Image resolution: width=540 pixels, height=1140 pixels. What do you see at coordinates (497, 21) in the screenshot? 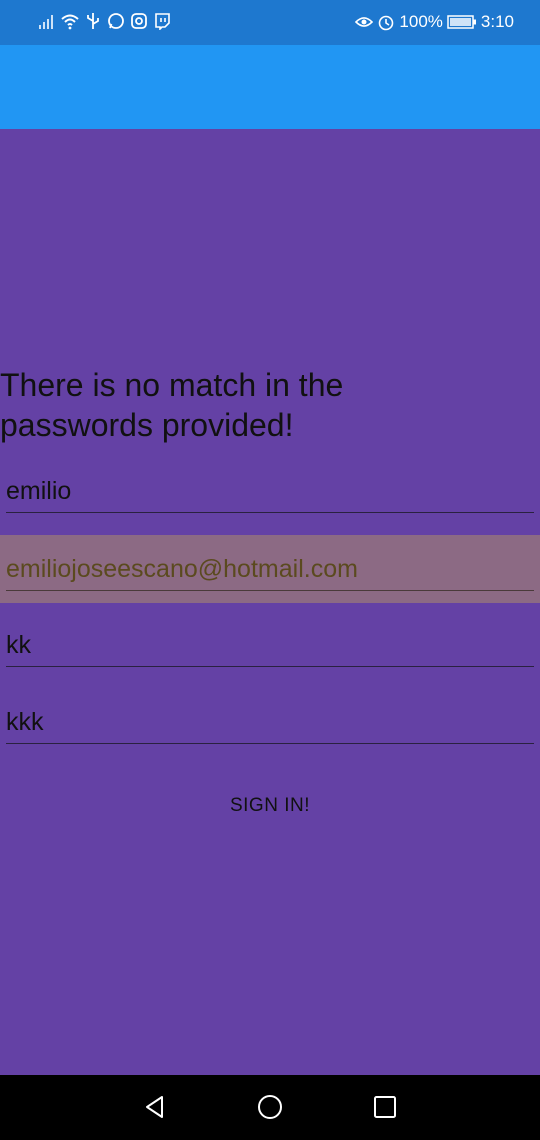
I see `clock: 3:10` at bounding box center [497, 21].